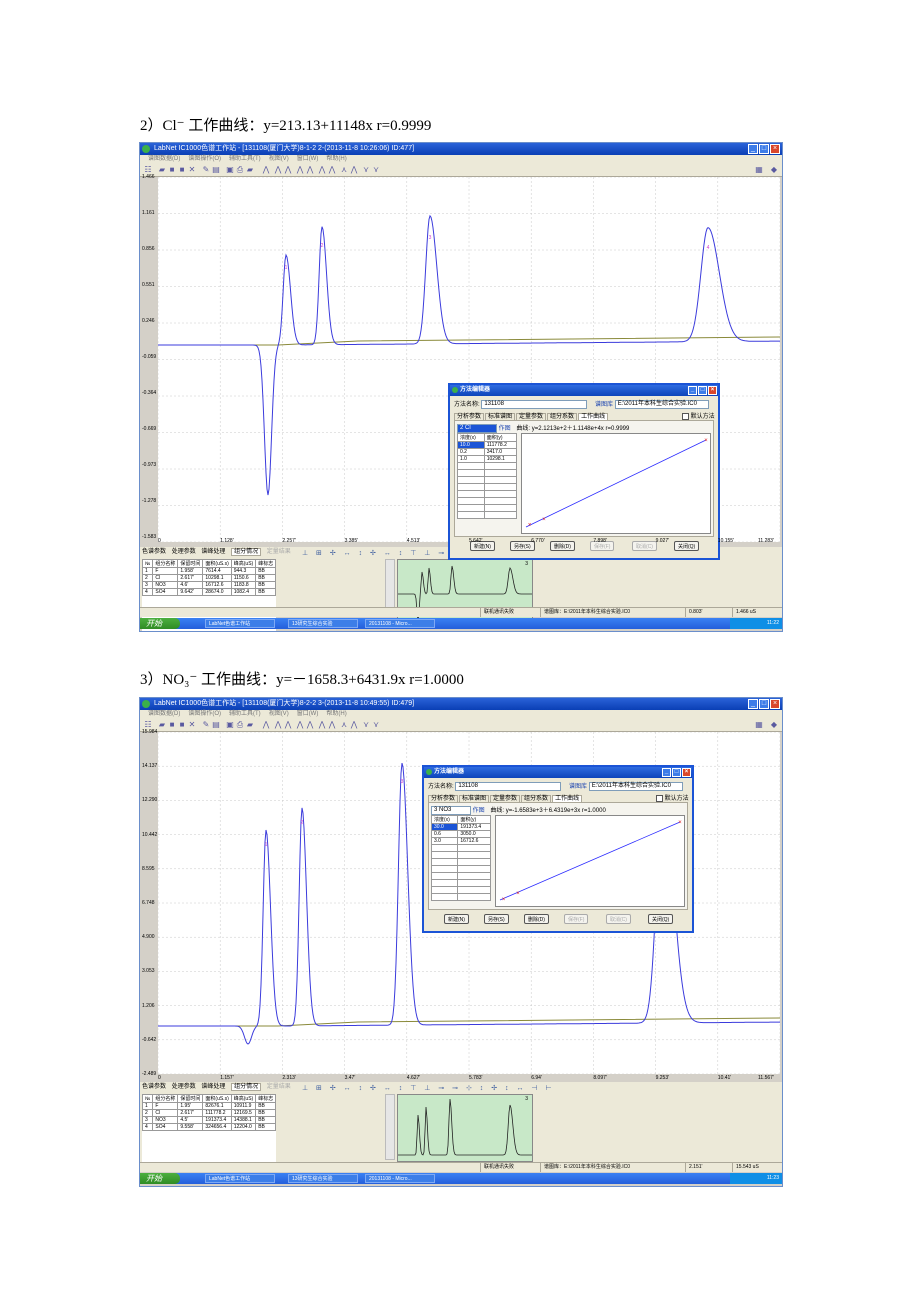 This screenshot has width=920, height=1302. What do you see at coordinates (336, 714) in the screenshot?
I see `menu-help: 帮助(H)` at bounding box center [336, 714].